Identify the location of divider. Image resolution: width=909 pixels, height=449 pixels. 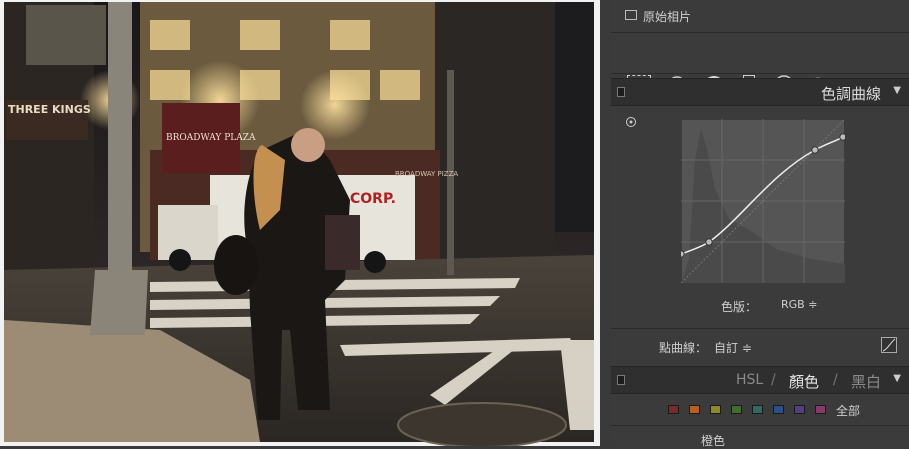
(760, 425).